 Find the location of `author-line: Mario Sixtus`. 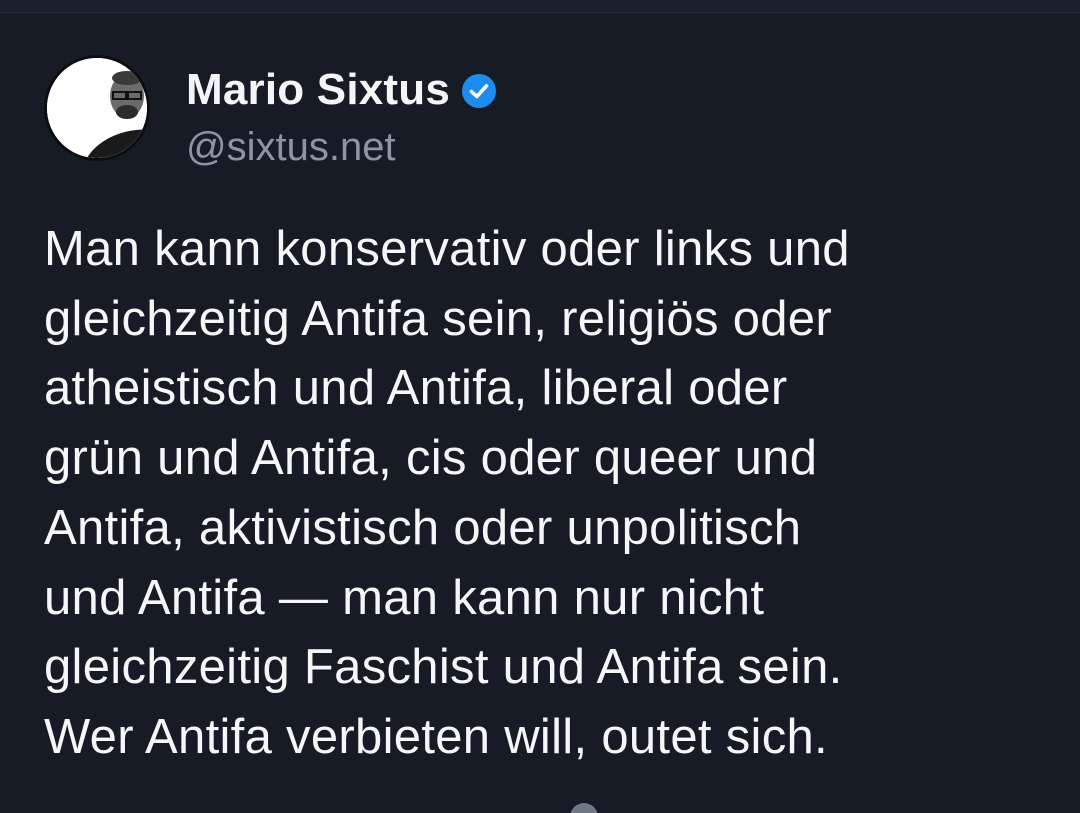

author-line: Mario Sixtus is located at coordinates (341, 90).